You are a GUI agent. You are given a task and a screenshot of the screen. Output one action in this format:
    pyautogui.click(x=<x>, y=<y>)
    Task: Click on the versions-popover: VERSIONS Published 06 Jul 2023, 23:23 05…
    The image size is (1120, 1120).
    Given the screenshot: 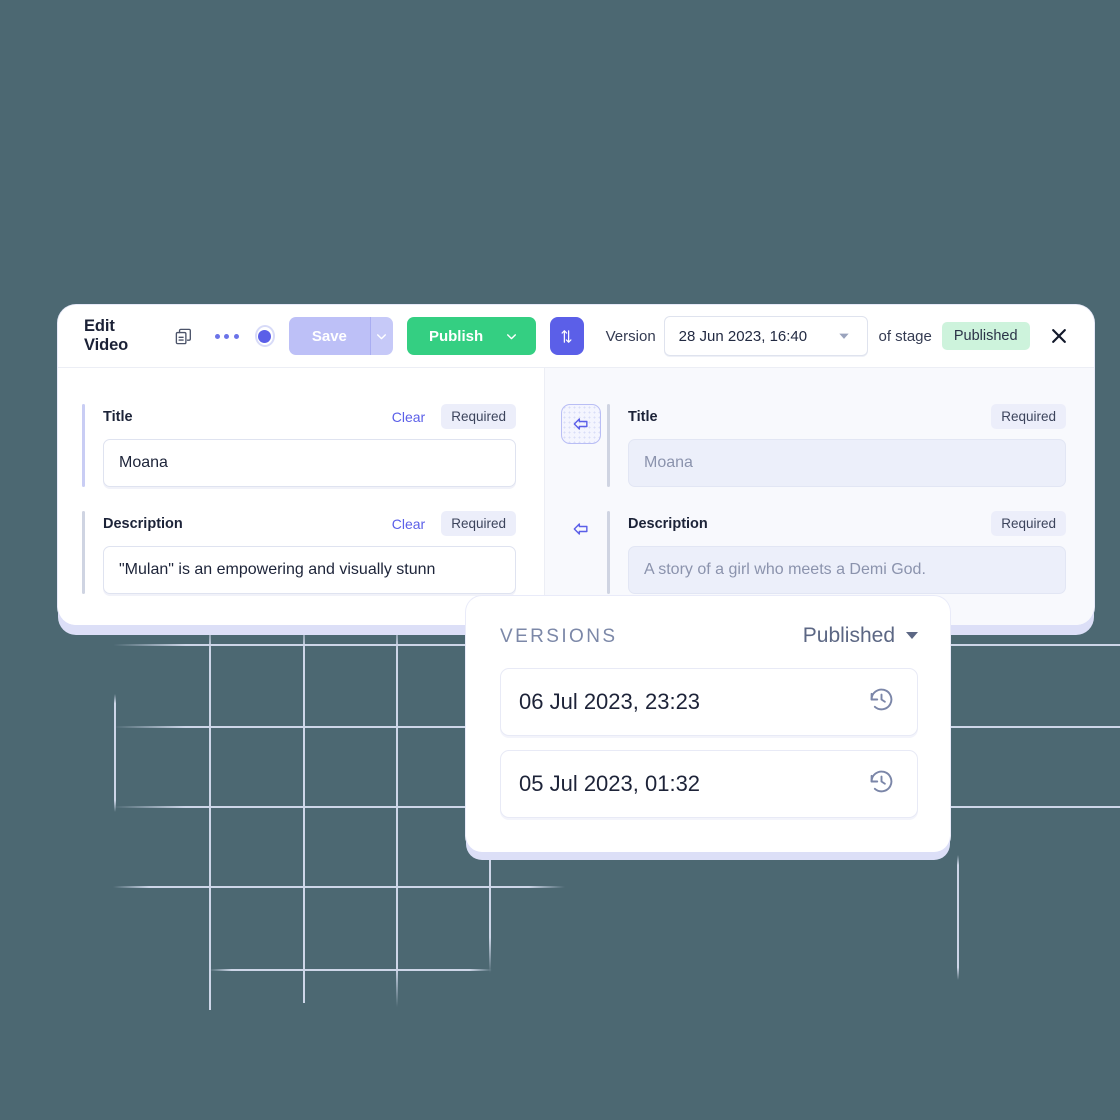 What is the action you would take?
    pyautogui.click(x=708, y=724)
    